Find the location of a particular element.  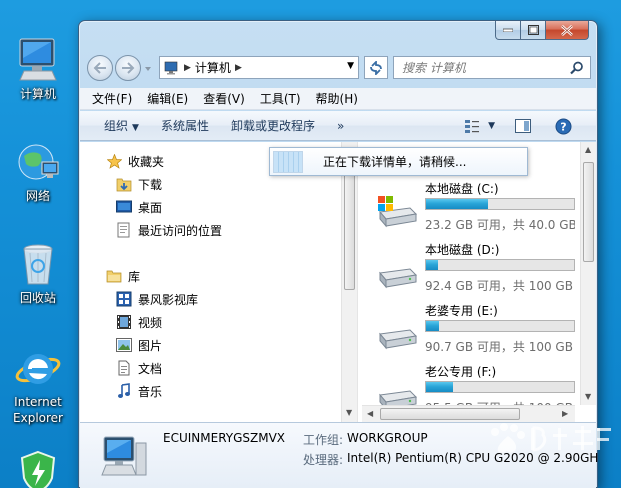

drive-item: 本地磁盘 (D:) 92.4 GB 可用，共 100 GB is located at coordinates (472, 271).